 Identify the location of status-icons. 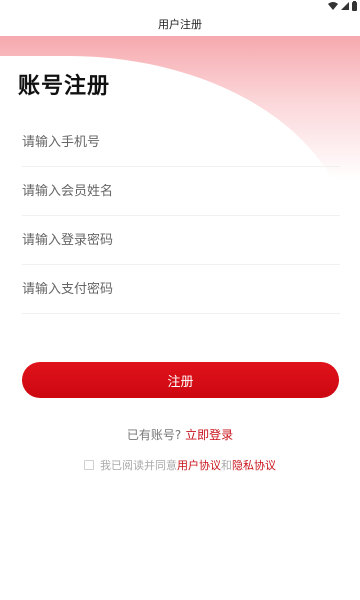
(342, 5).